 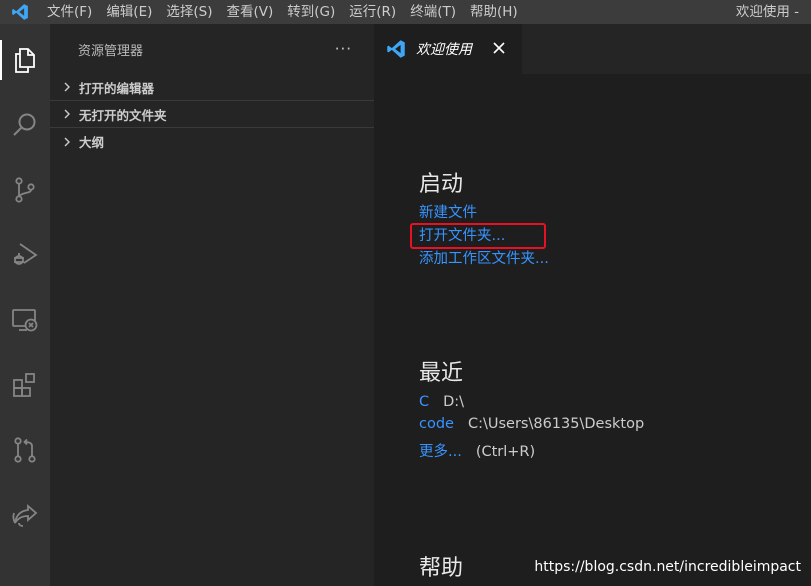 What do you see at coordinates (556, 424) in the screenshot?
I see `recent-item-path: C:\Users\86135\Desktop` at bounding box center [556, 424].